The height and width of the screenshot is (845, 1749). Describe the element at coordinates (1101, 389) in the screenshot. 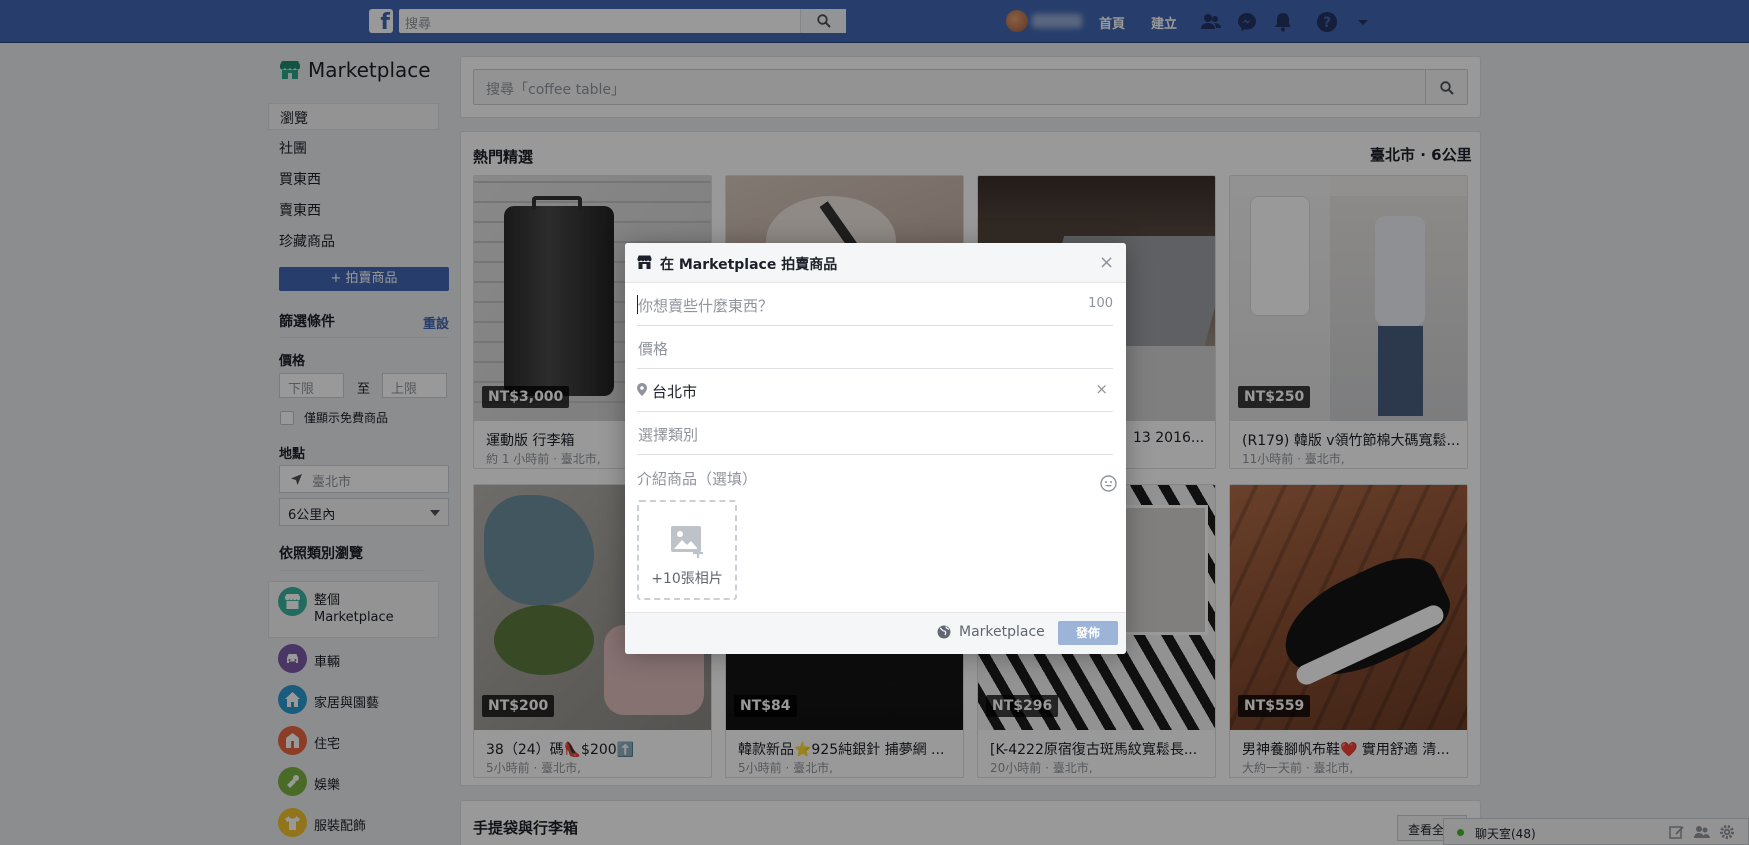

I see `clear-location-icon: ×` at that location.